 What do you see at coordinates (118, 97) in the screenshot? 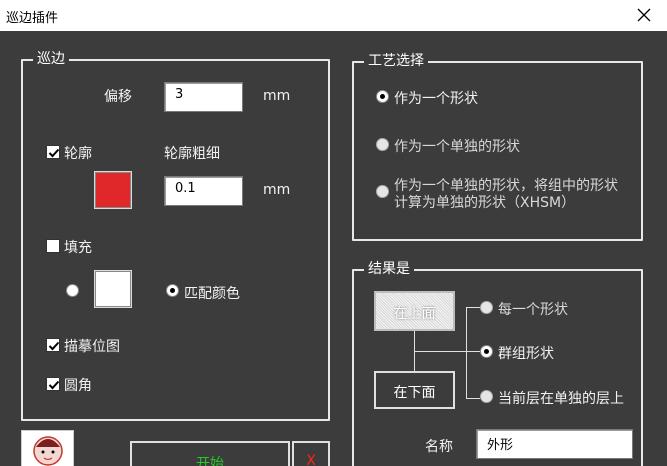
I see `offset-label: 偏移` at bounding box center [118, 97].